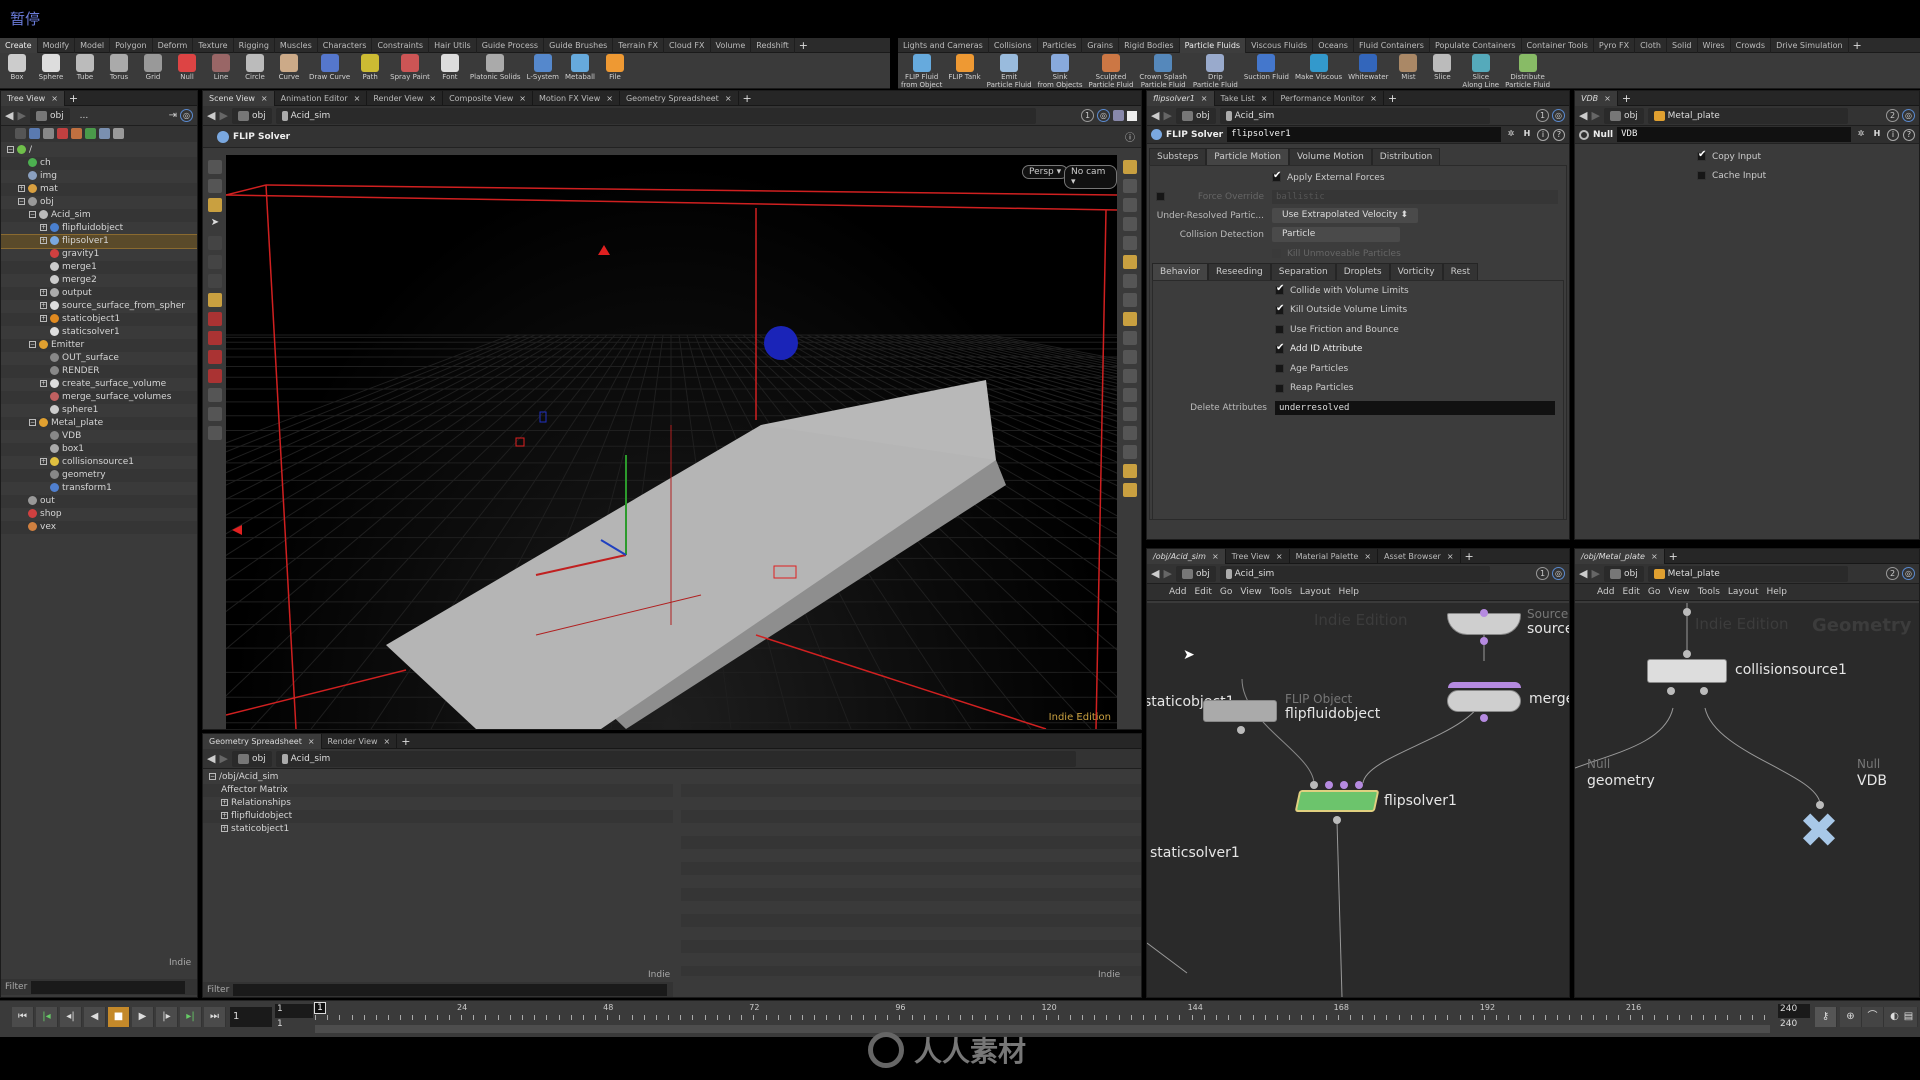  What do you see at coordinates (1329, 98) in the screenshot?
I see `tab-performance-monitor: Performance Monitor ×` at bounding box center [1329, 98].